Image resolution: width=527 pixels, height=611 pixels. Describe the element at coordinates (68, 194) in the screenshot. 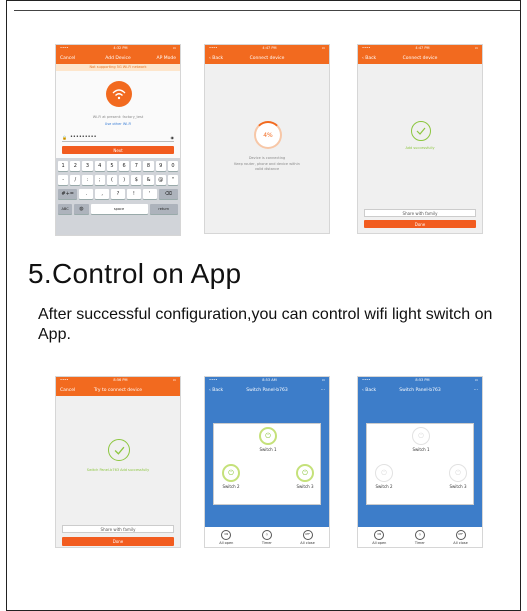

I see `symbols-key: #+=` at that location.